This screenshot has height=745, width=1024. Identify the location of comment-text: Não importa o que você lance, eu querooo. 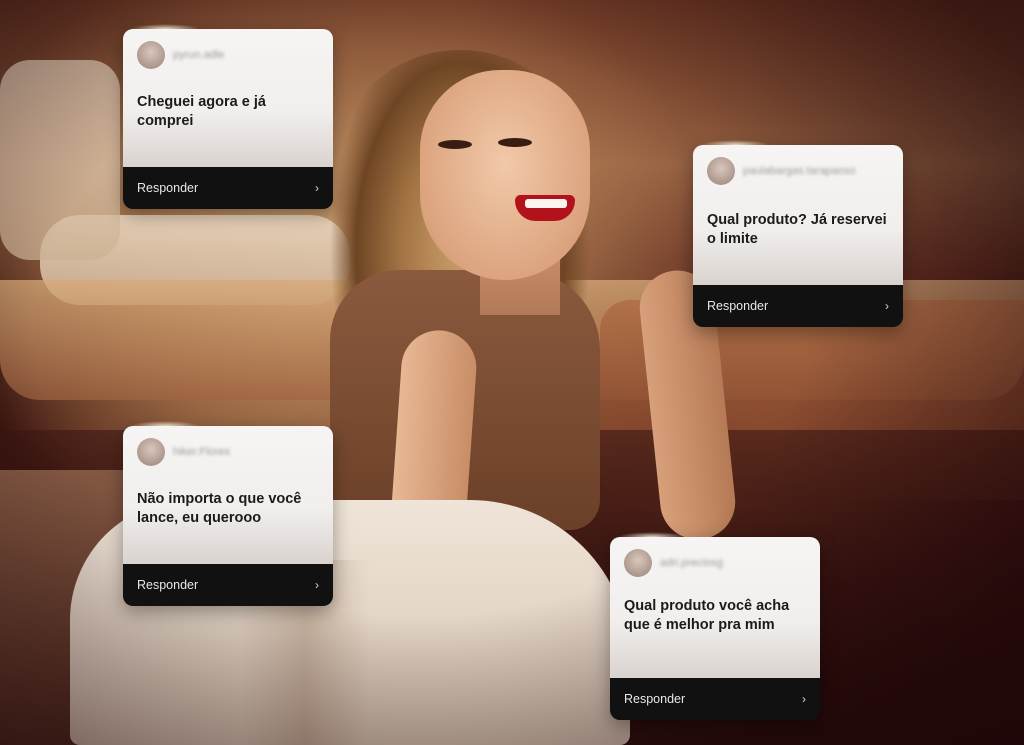
(219, 508).